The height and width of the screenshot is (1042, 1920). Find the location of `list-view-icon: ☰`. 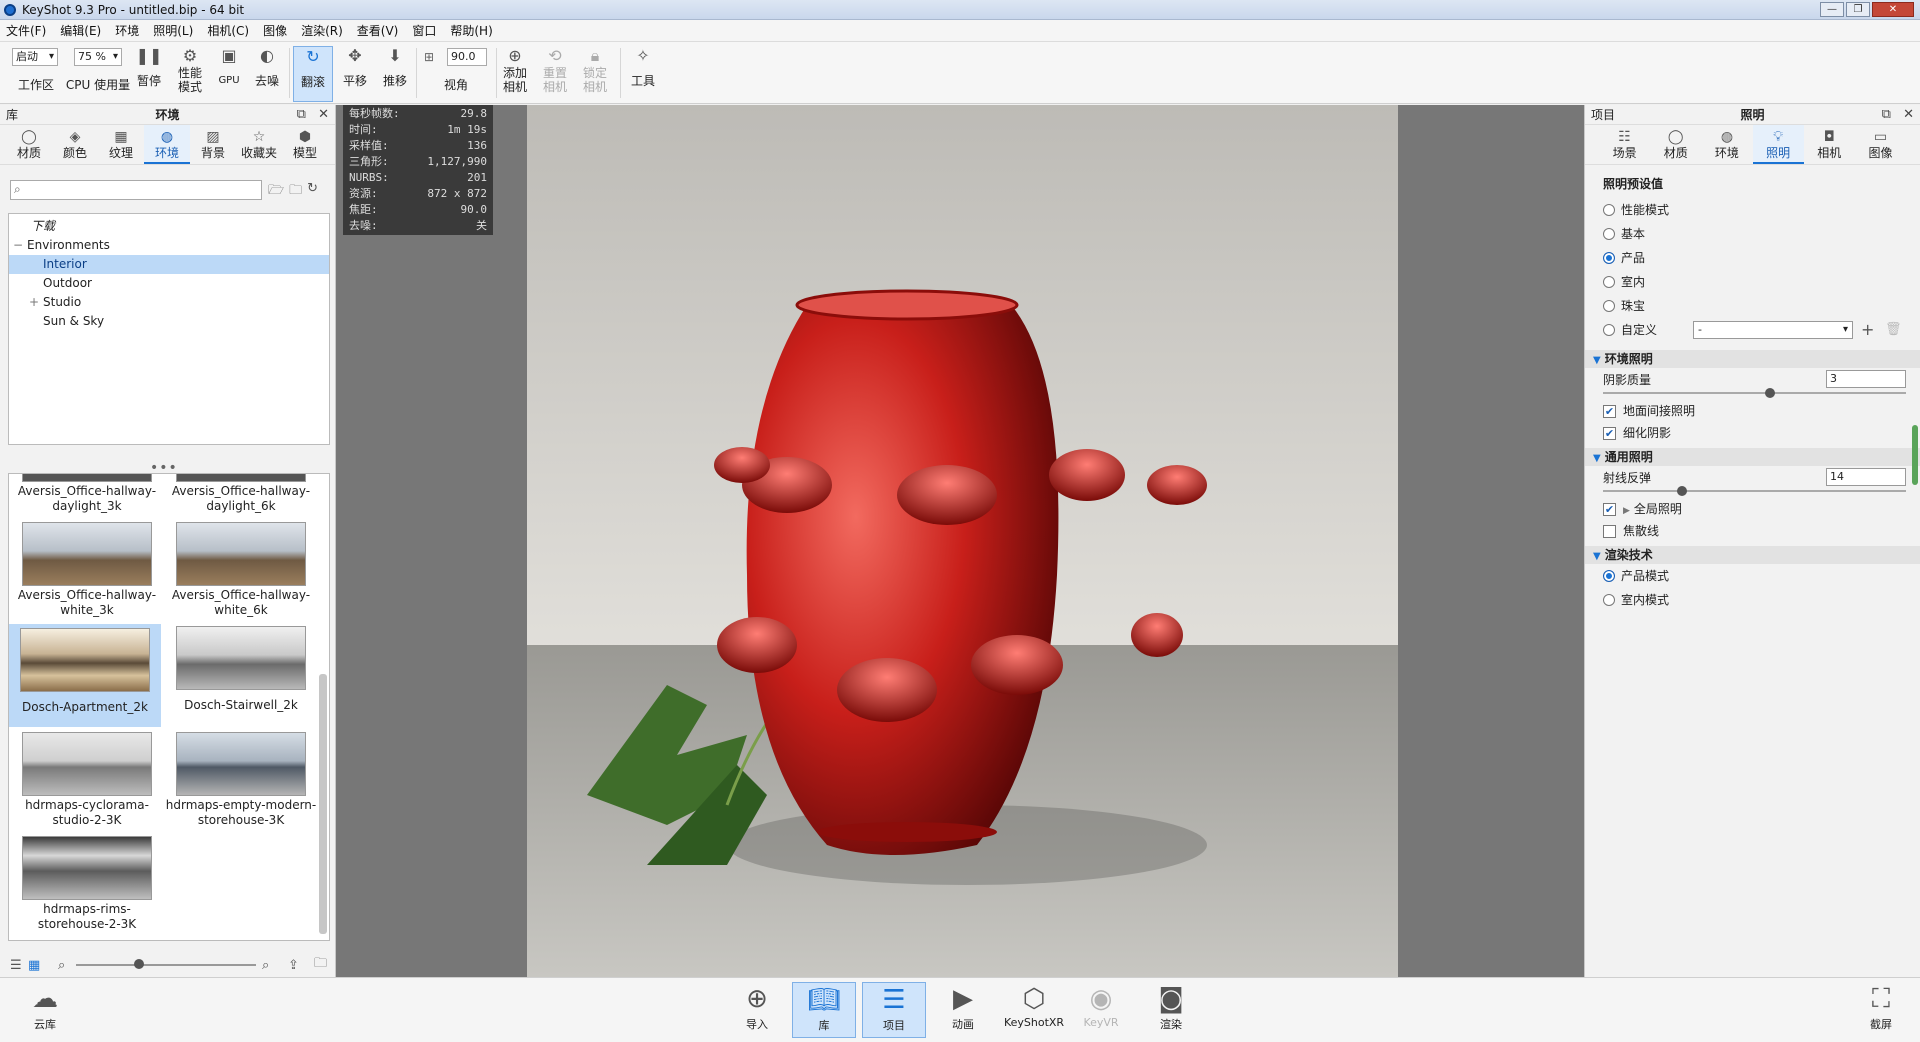

list-view-icon: ☰ is located at coordinates (16, 965).